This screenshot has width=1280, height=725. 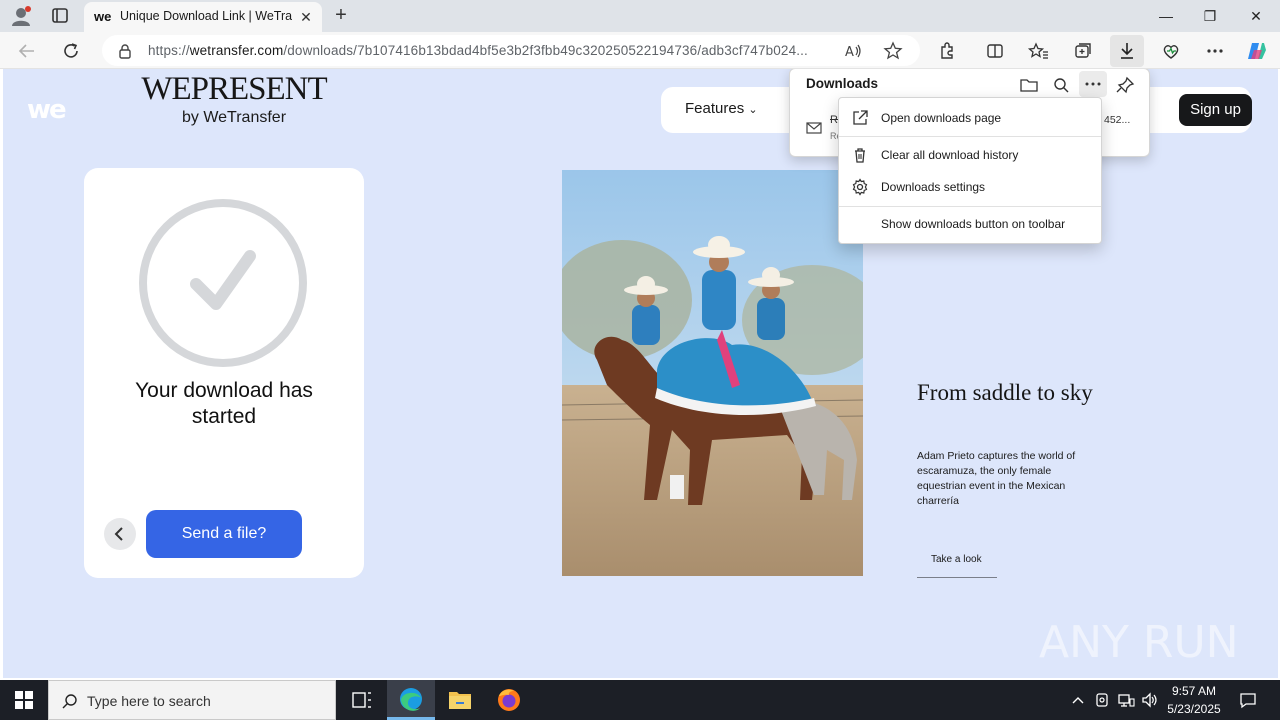 What do you see at coordinates (1215, 110) in the screenshot?
I see `signup-button: Sign up` at bounding box center [1215, 110].